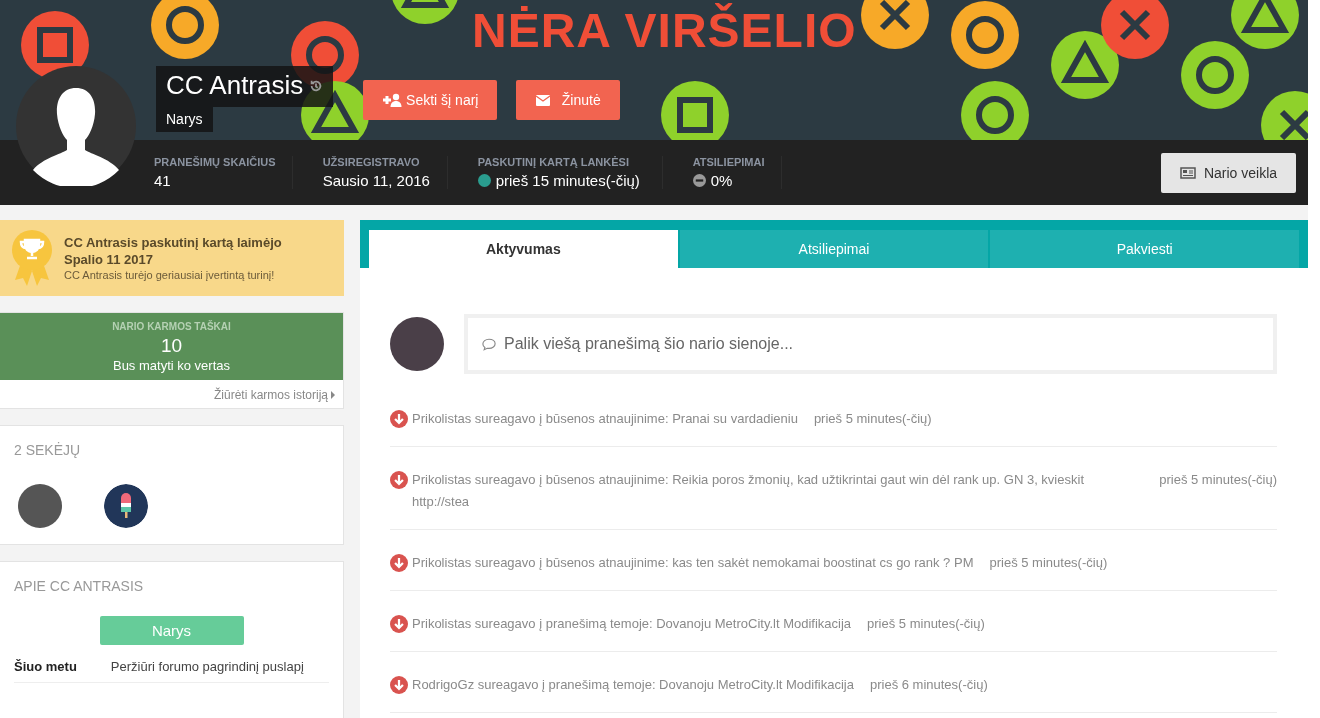 This screenshot has height=718, width=1320. What do you see at coordinates (834, 249) in the screenshot?
I see `profile-tab: Atsiliepimai` at bounding box center [834, 249].